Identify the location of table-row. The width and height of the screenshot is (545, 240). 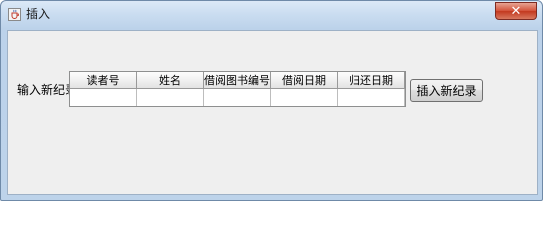
(237, 97).